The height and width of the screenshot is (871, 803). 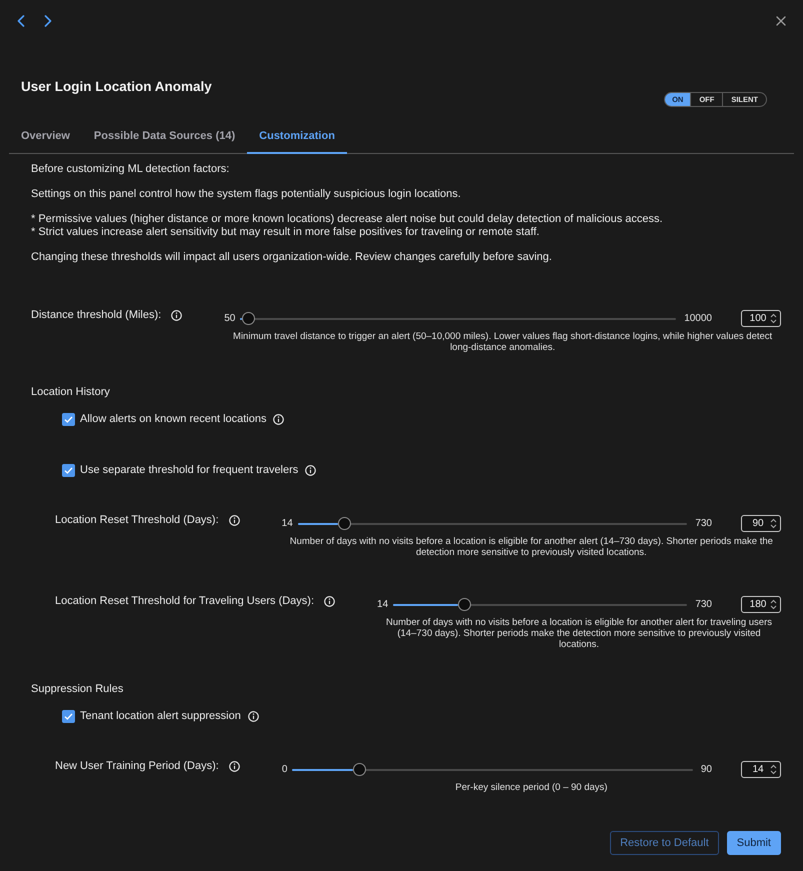 I want to click on setting-description: Number of days with no visits before a location is eligible for another alert (14–730 days). Shorter periods make the detection more sensitive to previously visited locations., so click(x=531, y=547).